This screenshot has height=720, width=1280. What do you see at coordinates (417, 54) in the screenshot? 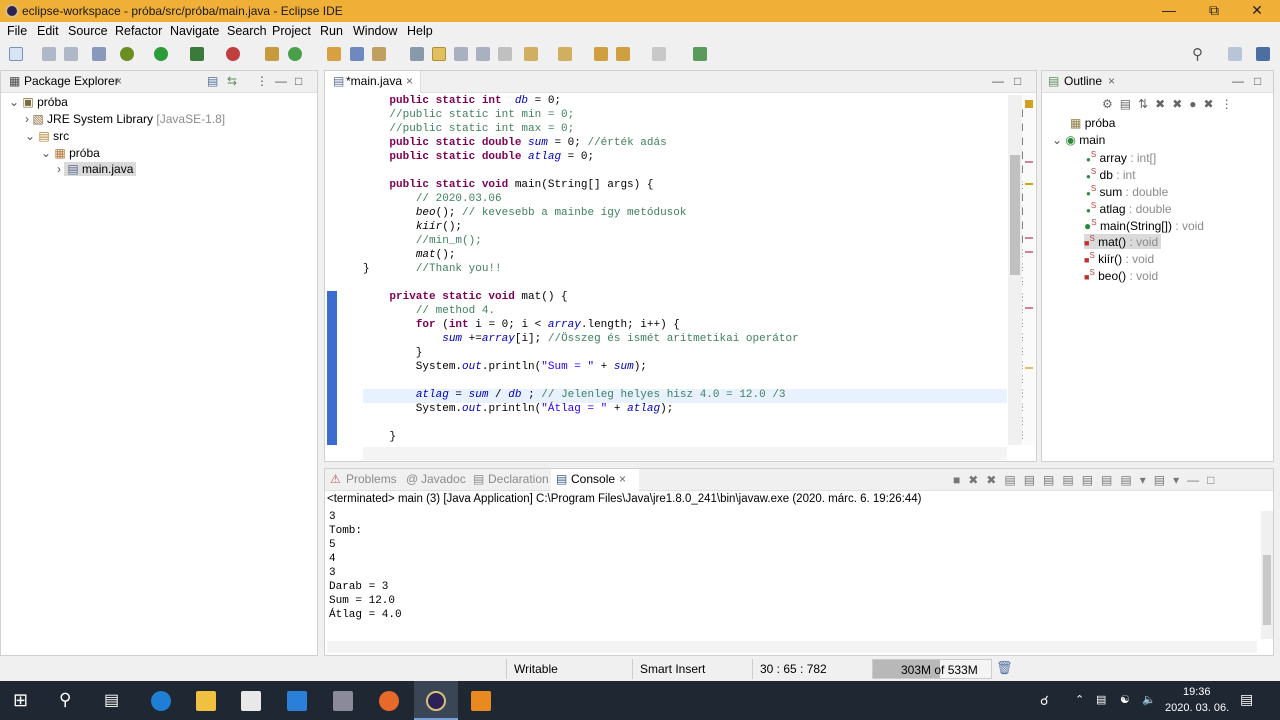
I see `toggle-mark-occurrences-icon` at bounding box center [417, 54].